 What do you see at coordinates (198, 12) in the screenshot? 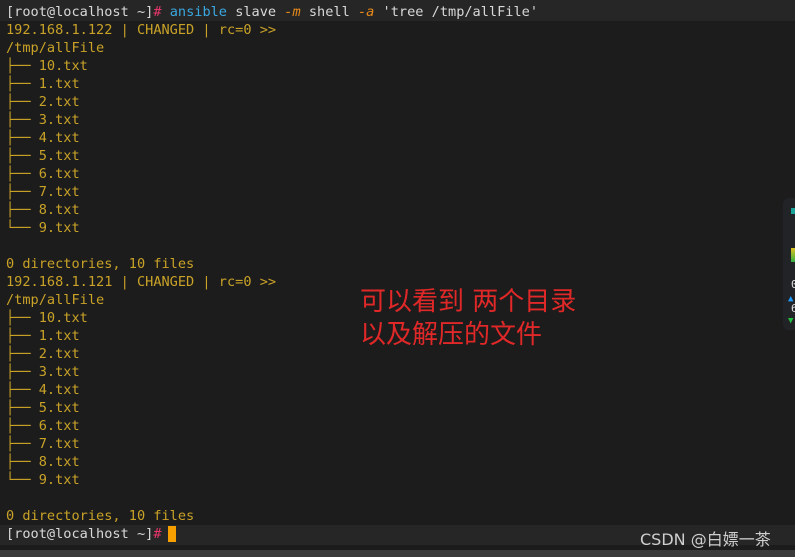
I see `command-program: ansible` at bounding box center [198, 12].